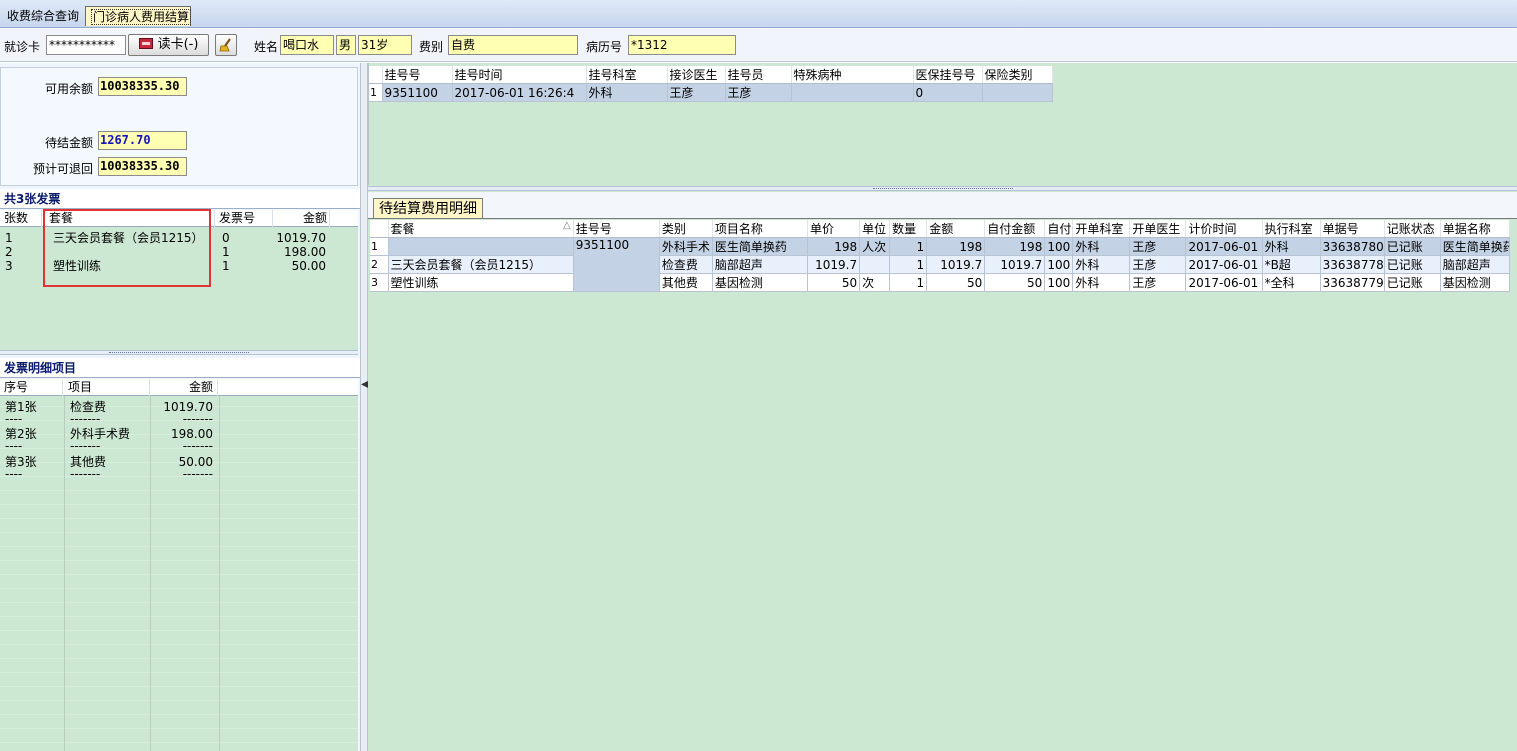 This screenshot has width=1517, height=751. What do you see at coordinates (1015, 229) in the screenshot?
I see `col-self-pay-amount: 自付金额` at bounding box center [1015, 229].